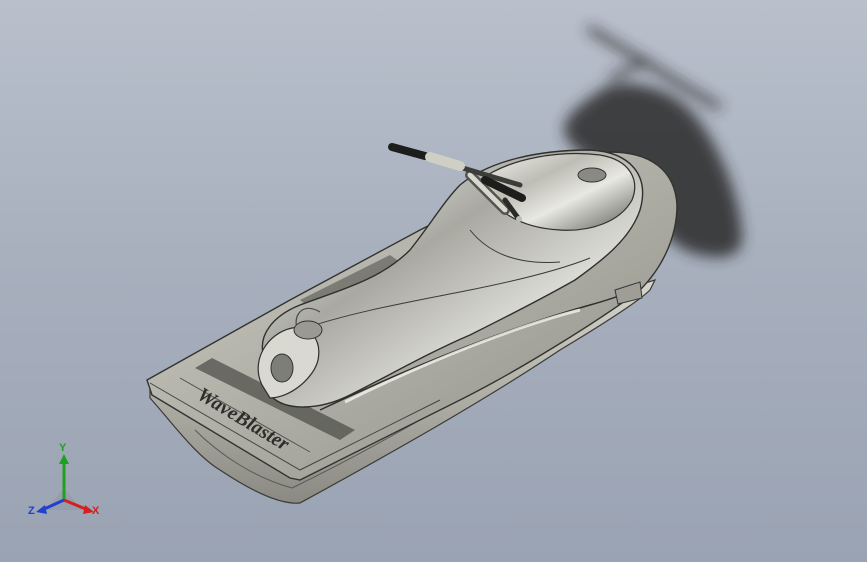 This screenshot has height=562, width=867. Describe the element at coordinates (66, 483) in the screenshot. I see `view-triad: Y X Z` at that location.